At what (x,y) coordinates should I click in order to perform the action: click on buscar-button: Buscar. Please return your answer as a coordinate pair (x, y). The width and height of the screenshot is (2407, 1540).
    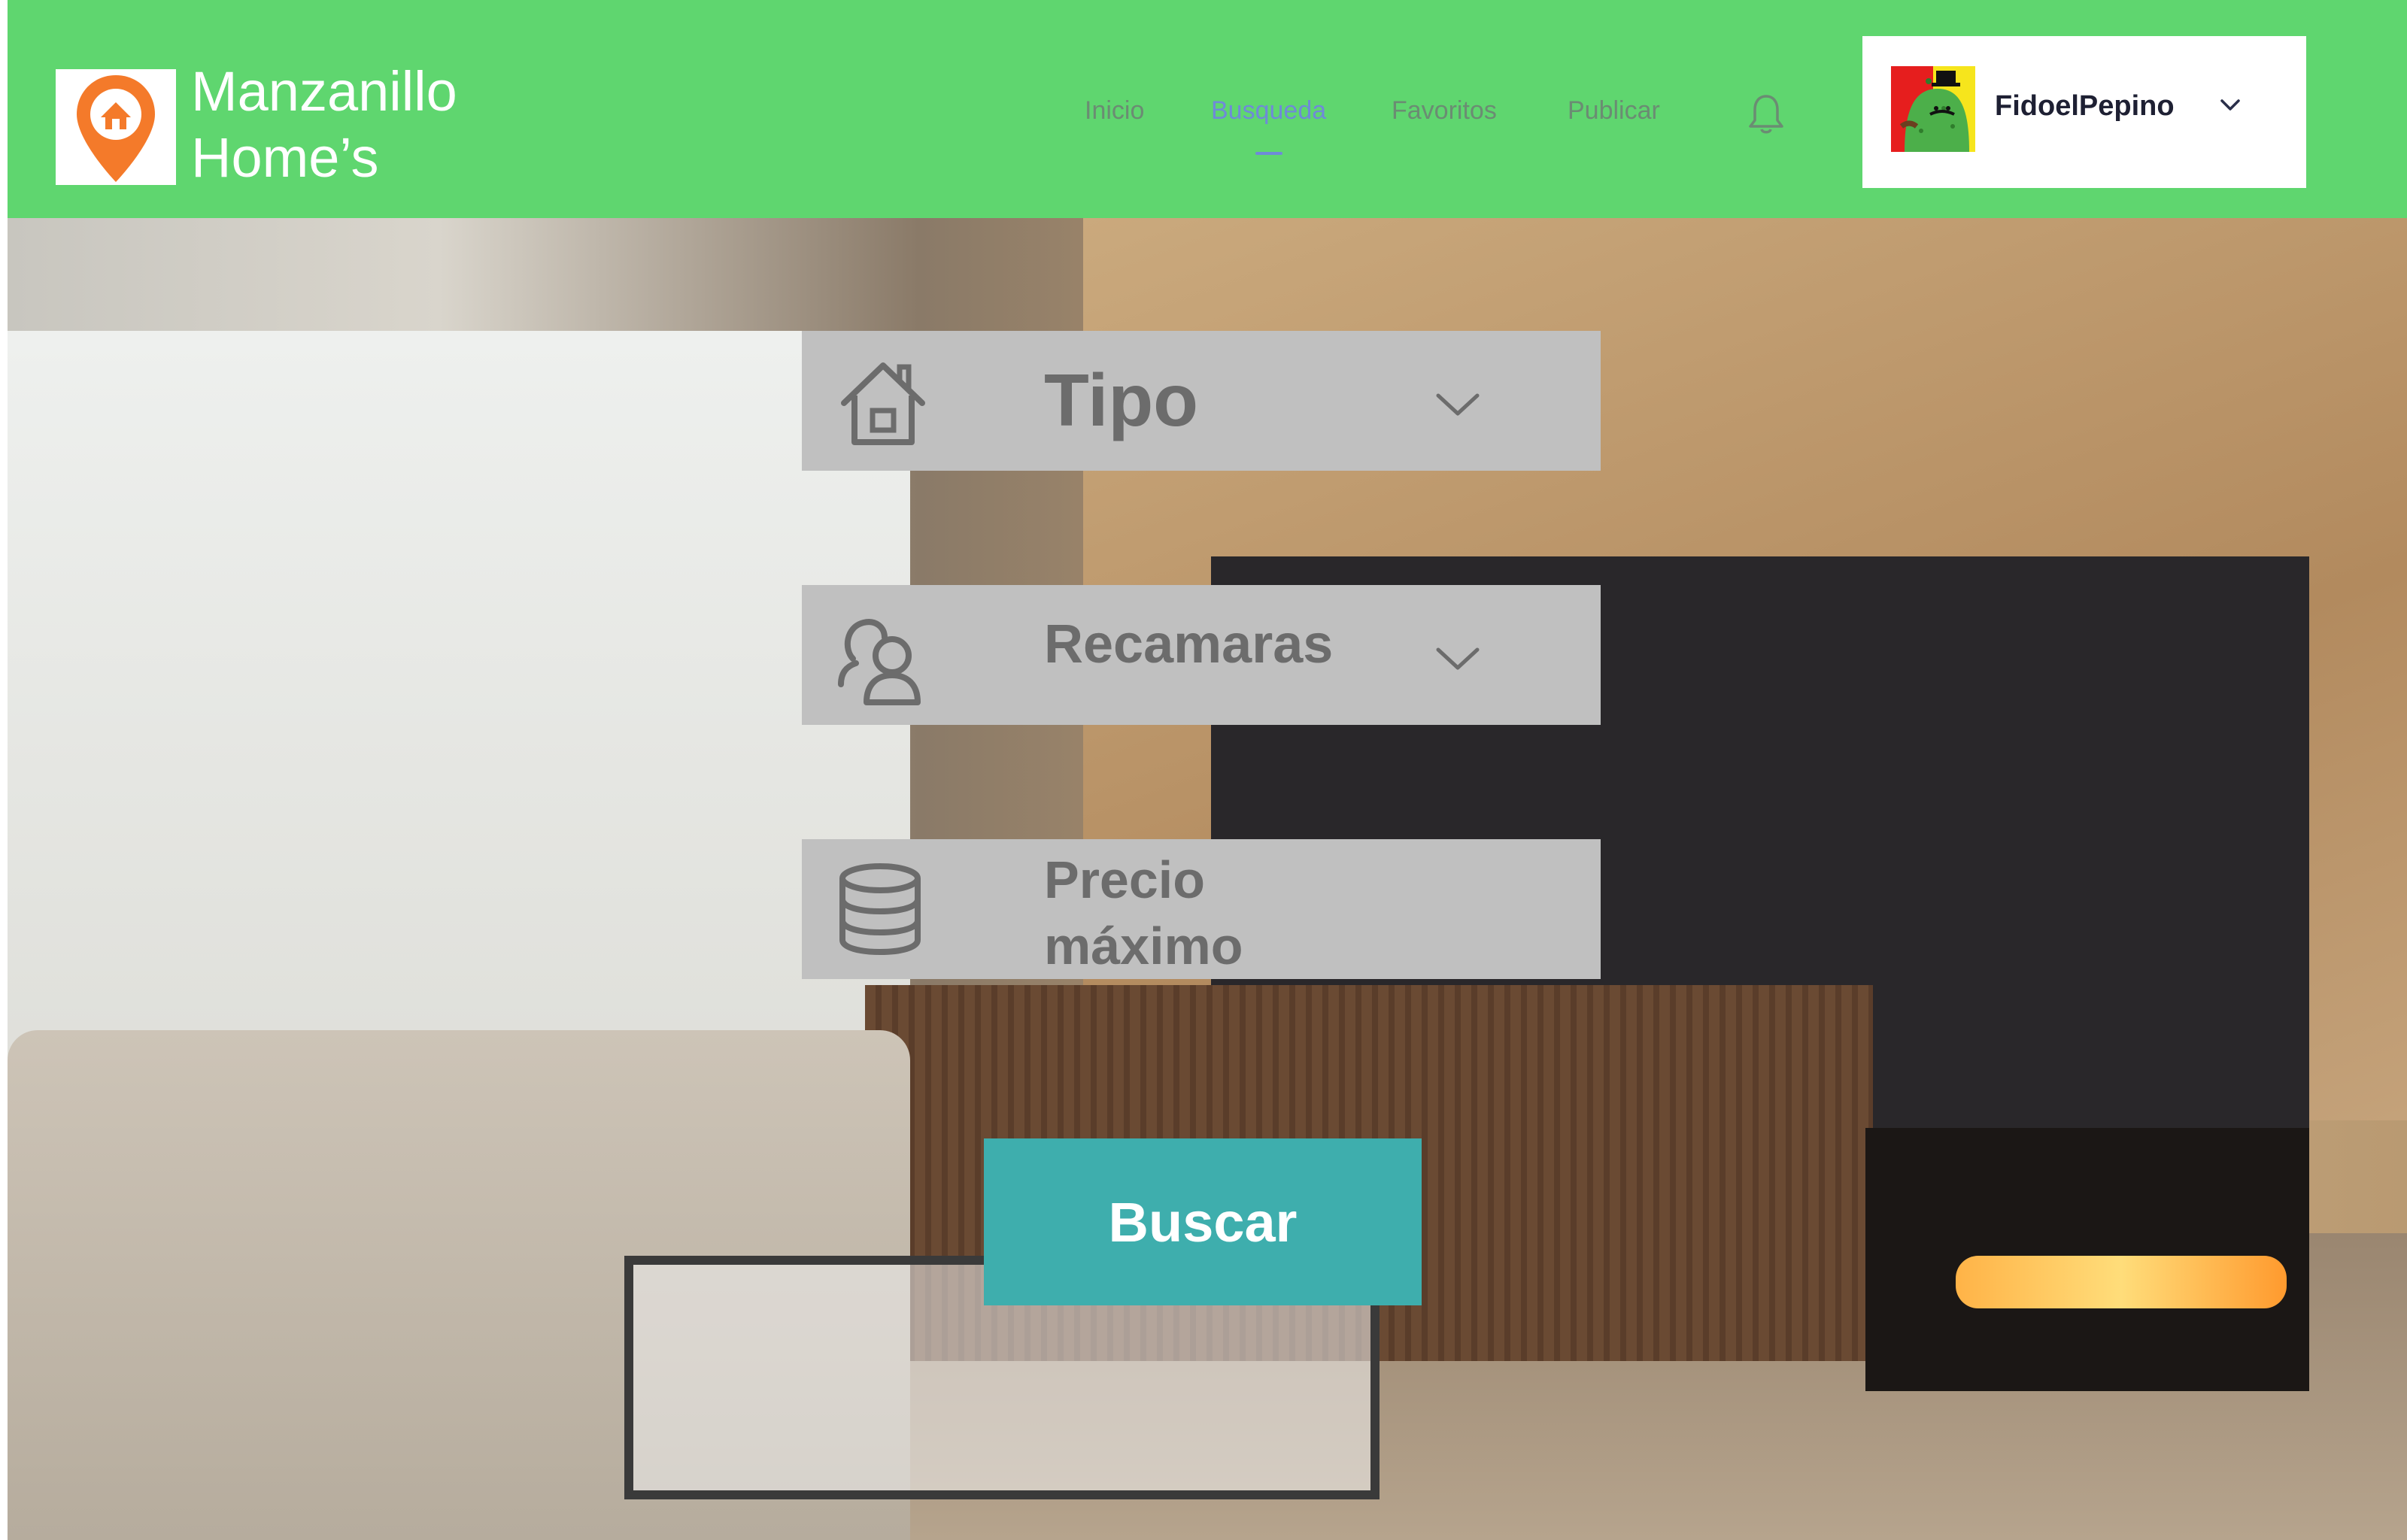
    Looking at the image, I should click on (1203, 1221).